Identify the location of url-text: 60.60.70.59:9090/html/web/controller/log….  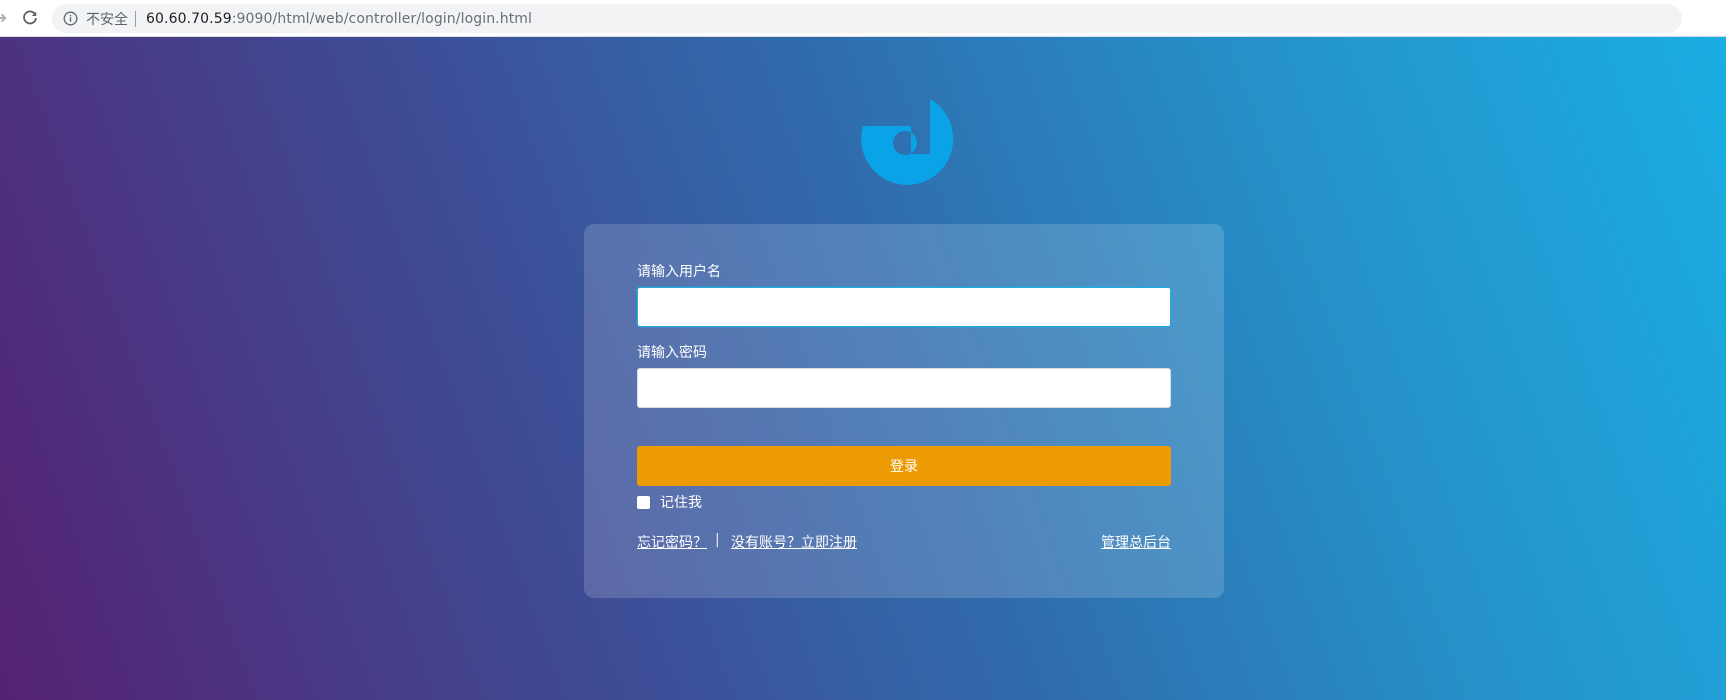
(339, 19).